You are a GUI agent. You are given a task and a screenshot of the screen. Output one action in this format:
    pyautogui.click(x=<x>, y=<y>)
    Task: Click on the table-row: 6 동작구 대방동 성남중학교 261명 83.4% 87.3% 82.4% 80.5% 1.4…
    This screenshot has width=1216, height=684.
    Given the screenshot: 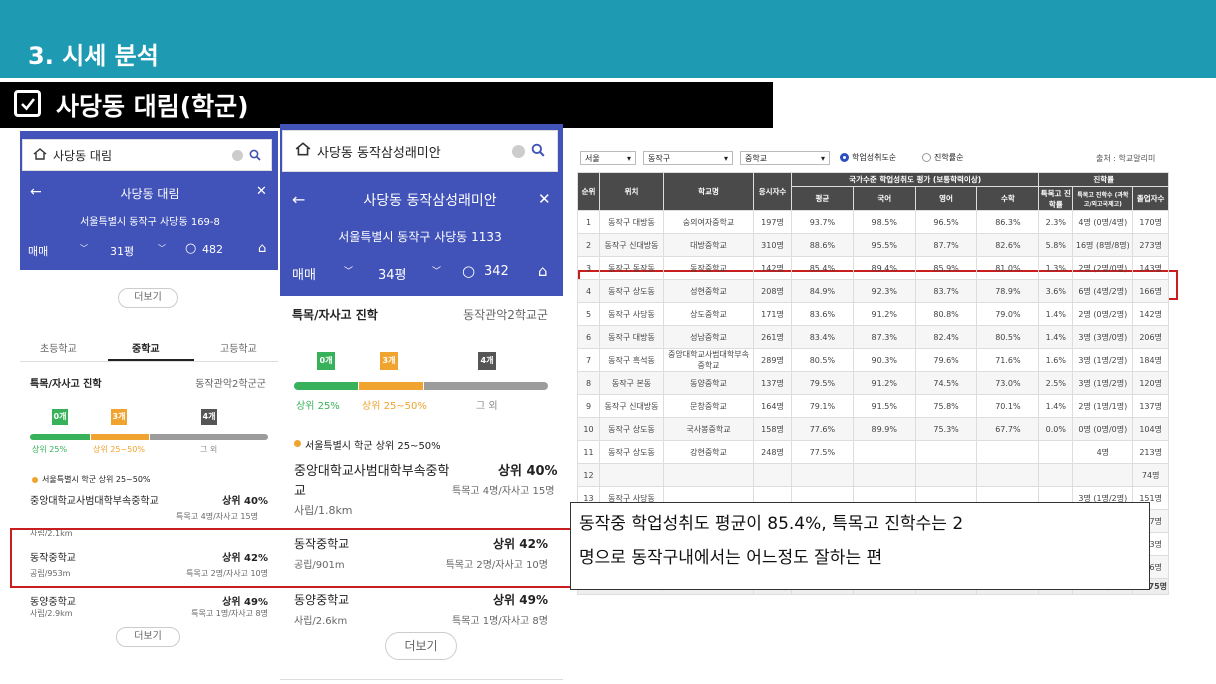 What is the action you would take?
    pyautogui.click(x=873, y=337)
    